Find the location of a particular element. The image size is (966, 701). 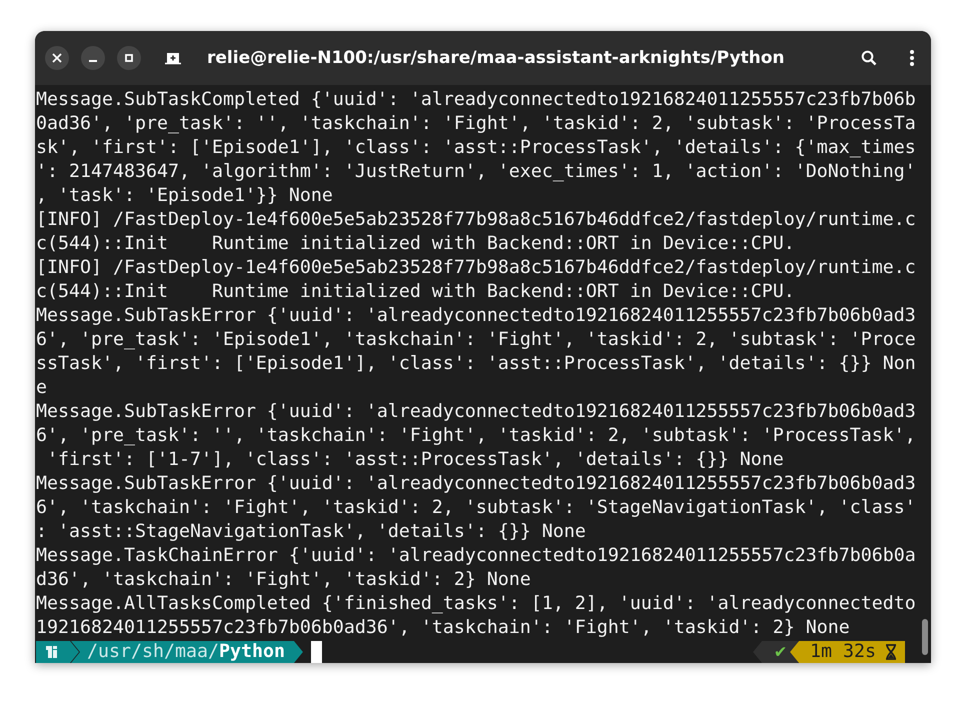

terminal-line: 6', 'taskchain': 'Fight', 'taskid': 2, 'subtask': 'StageNavigationTask', 'class' is located at coordinates (476, 508).